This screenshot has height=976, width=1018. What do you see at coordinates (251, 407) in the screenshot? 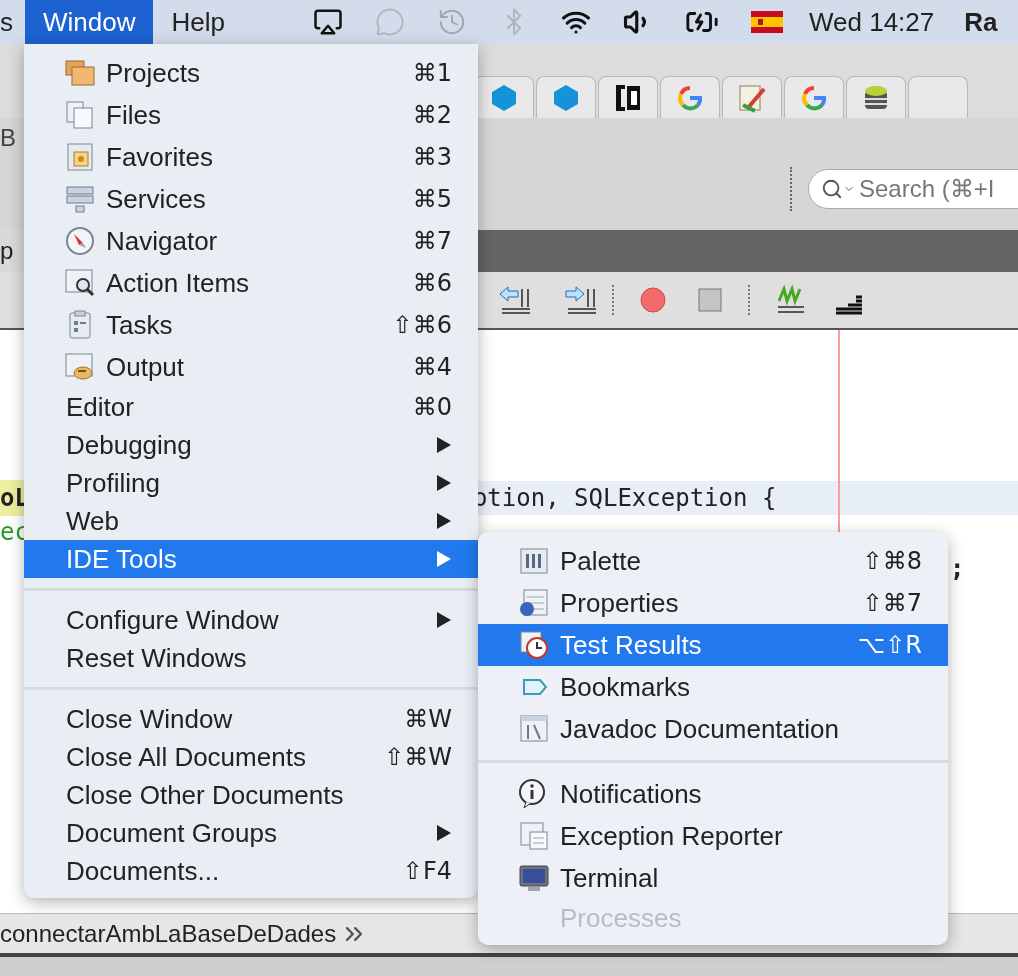
I see `menu-item: Editor ⌘0` at bounding box center [251, 407].